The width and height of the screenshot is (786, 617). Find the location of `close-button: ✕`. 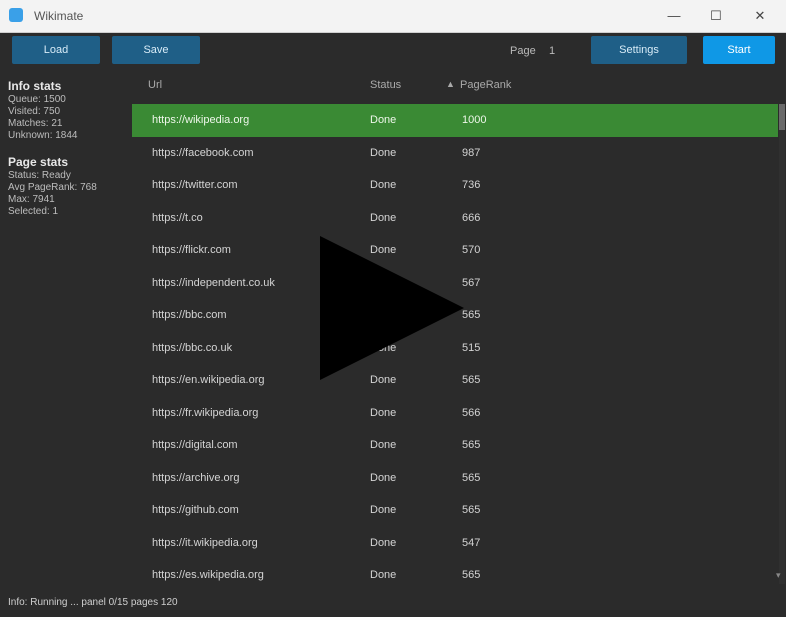

close-button: ✕ is located at coordinates (760, 16).